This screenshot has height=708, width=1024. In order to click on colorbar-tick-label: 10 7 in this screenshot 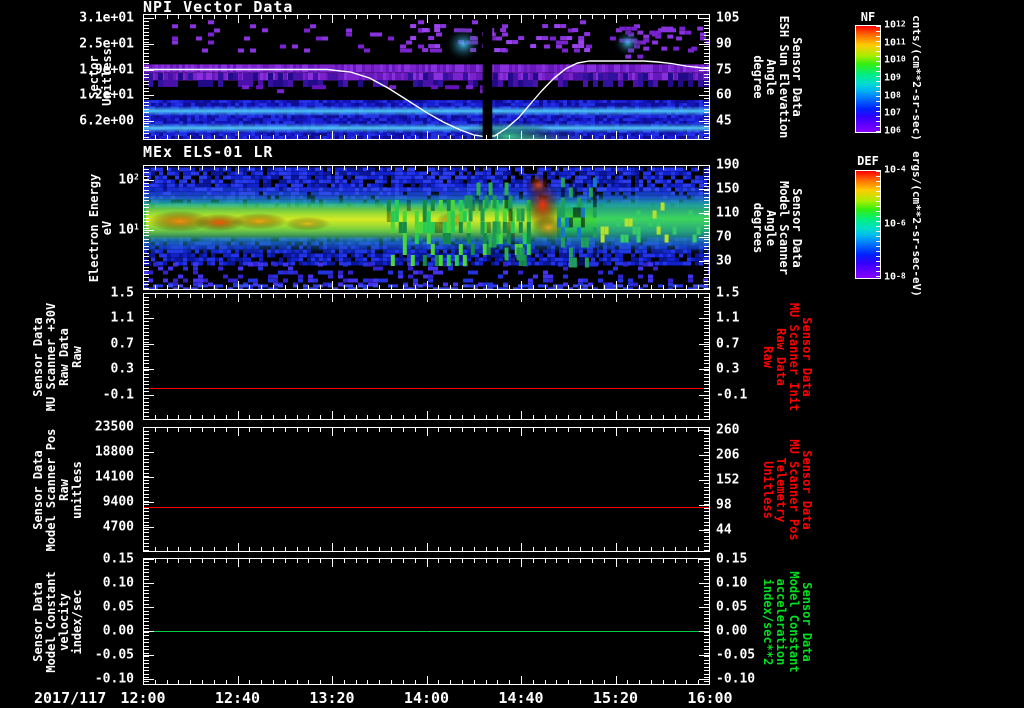, I will do `click(892, 113)`.